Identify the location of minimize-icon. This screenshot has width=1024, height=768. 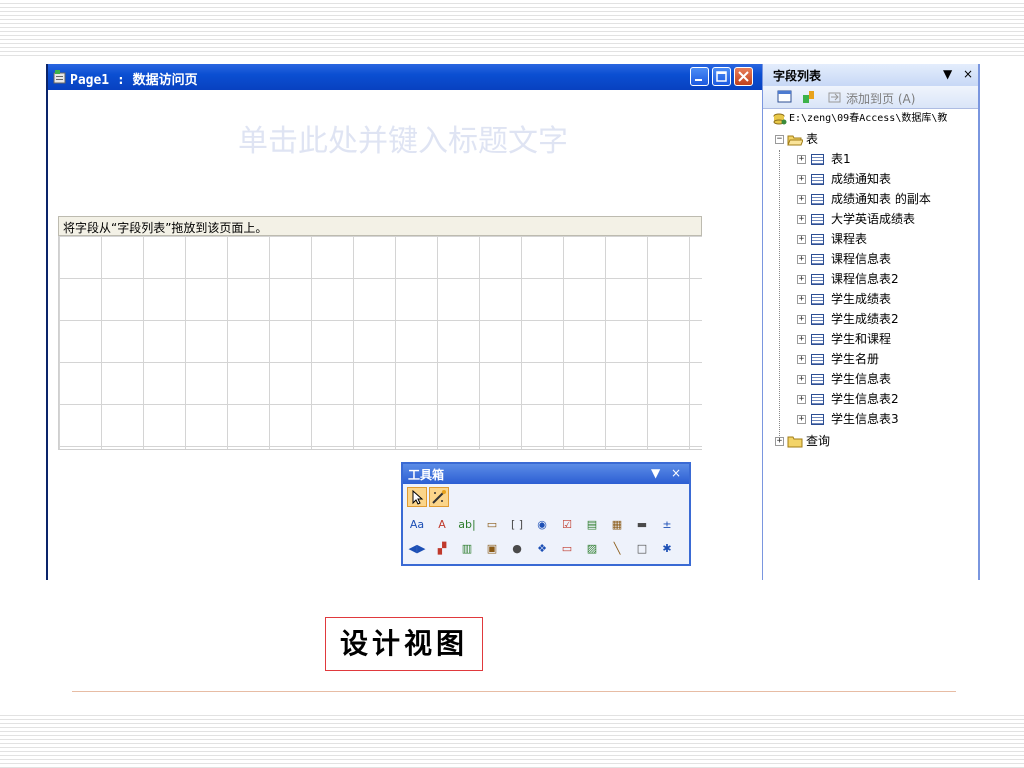
(698, 80).